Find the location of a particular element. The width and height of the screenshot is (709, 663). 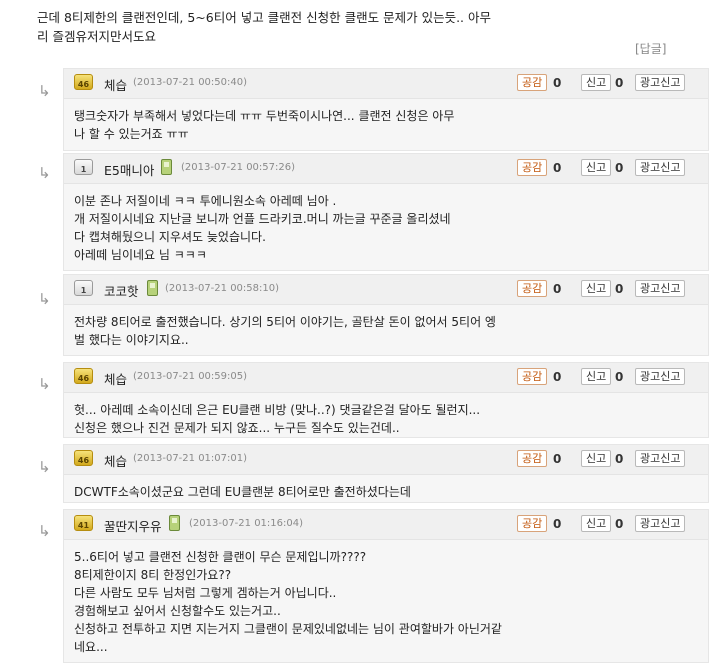

comment-author: 꿀딴지우유 is located at coordinates (133, 525).